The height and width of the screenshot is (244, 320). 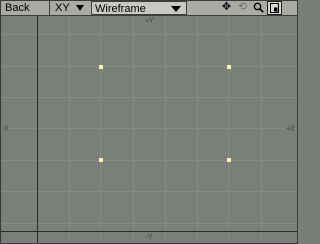 I want to click on viewport-toolbar: Back XY Wireframe ✥ ⟲, so click(x=149, y=8).